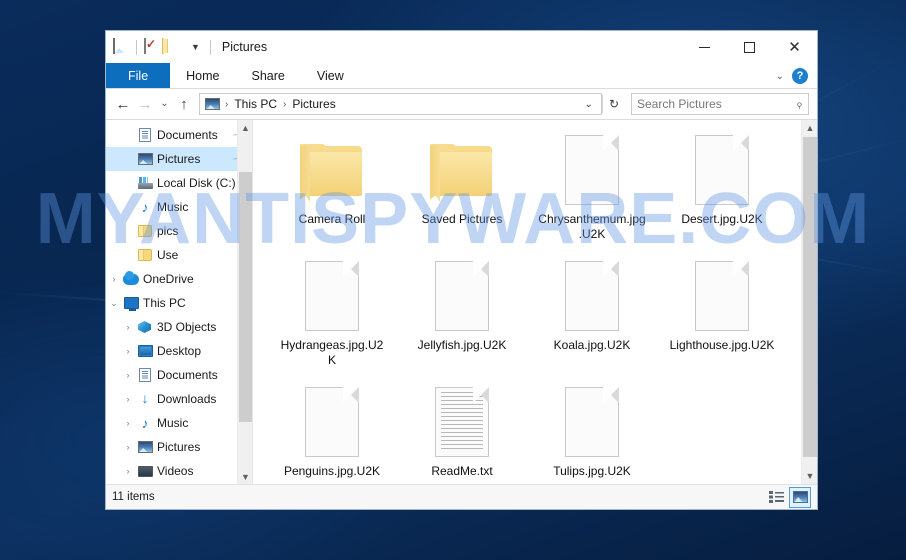  Describe the element at coordinates (179, 423) in the screenshot. I see `sidebar-item-music: › ♪ Music` at that location.